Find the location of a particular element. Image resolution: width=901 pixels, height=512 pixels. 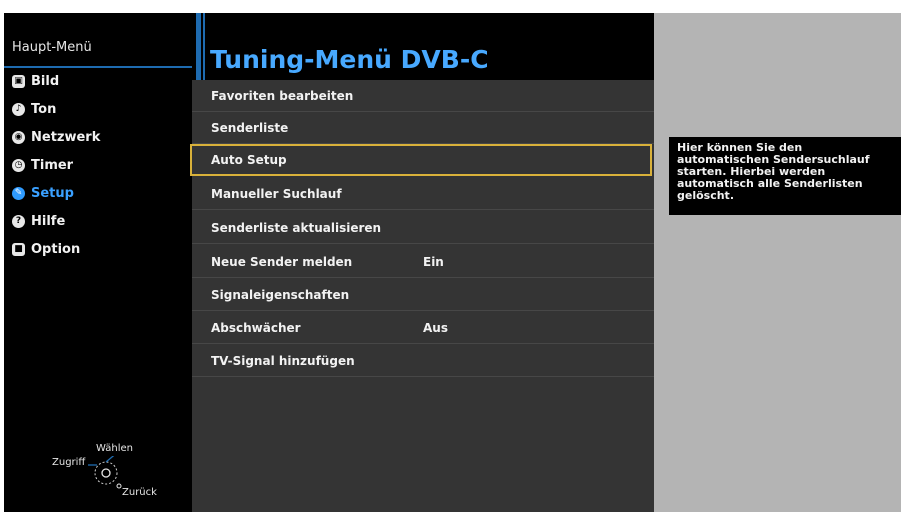

sidebar-item-label: Netzwerk is located at coordinates (66, 137).